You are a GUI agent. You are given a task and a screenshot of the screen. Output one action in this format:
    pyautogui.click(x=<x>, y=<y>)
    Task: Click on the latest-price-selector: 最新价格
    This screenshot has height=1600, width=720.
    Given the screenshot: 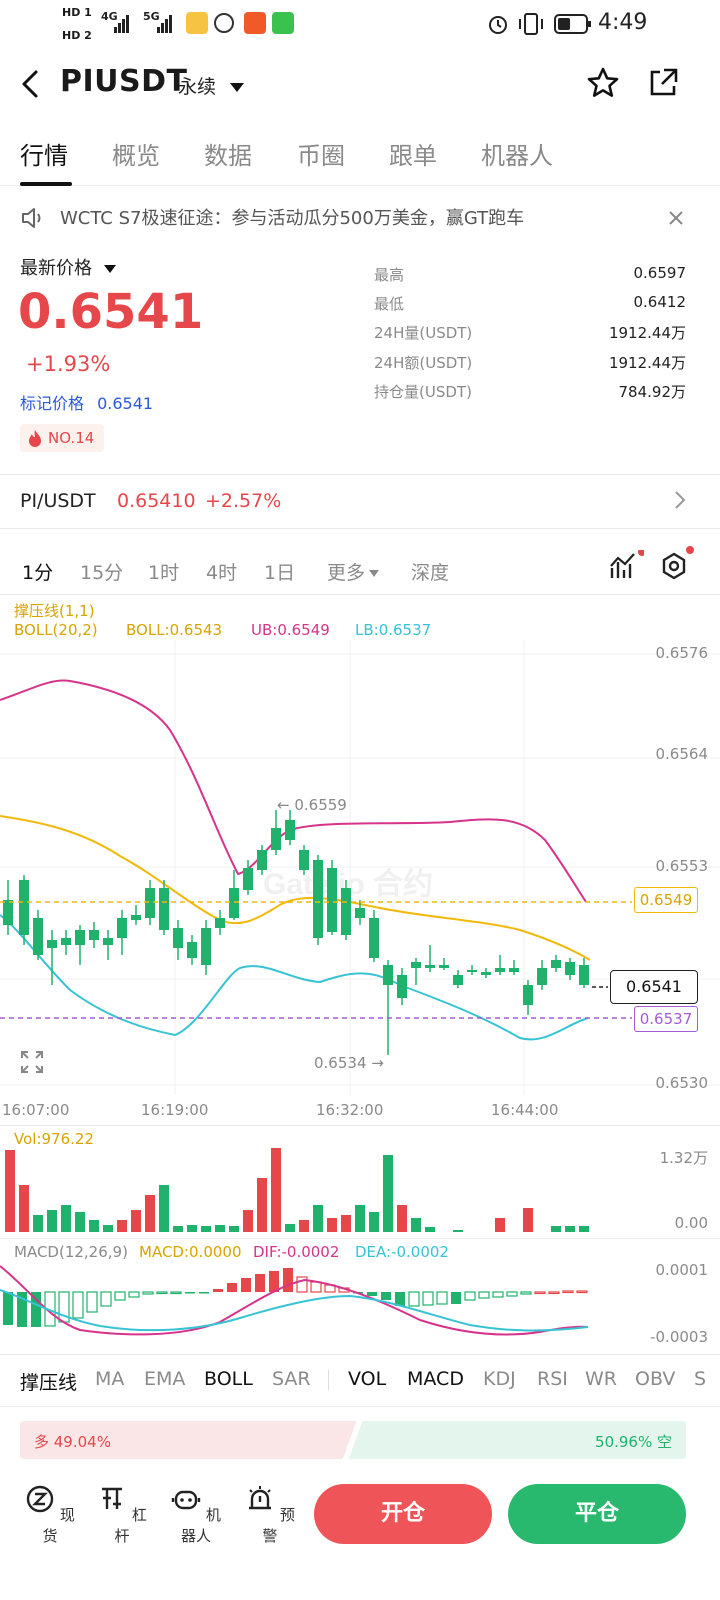 What is the action you would take?
    pyautogui.click(x=68, y=267)
    